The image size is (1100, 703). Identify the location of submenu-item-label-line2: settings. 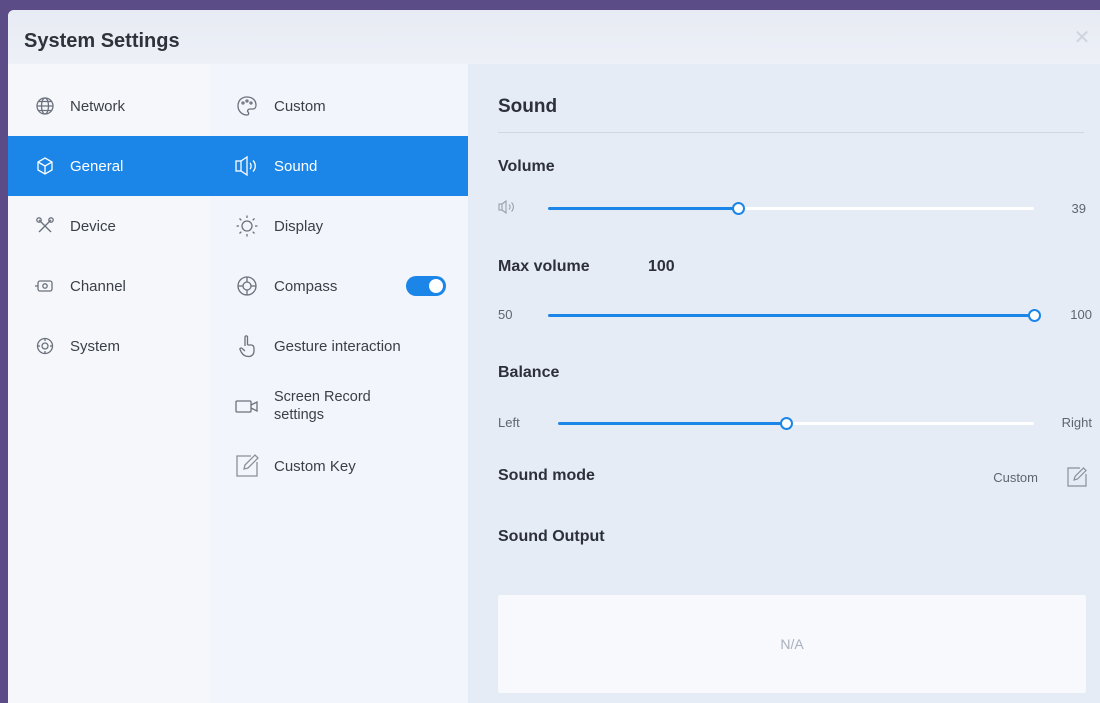
(299, 415).